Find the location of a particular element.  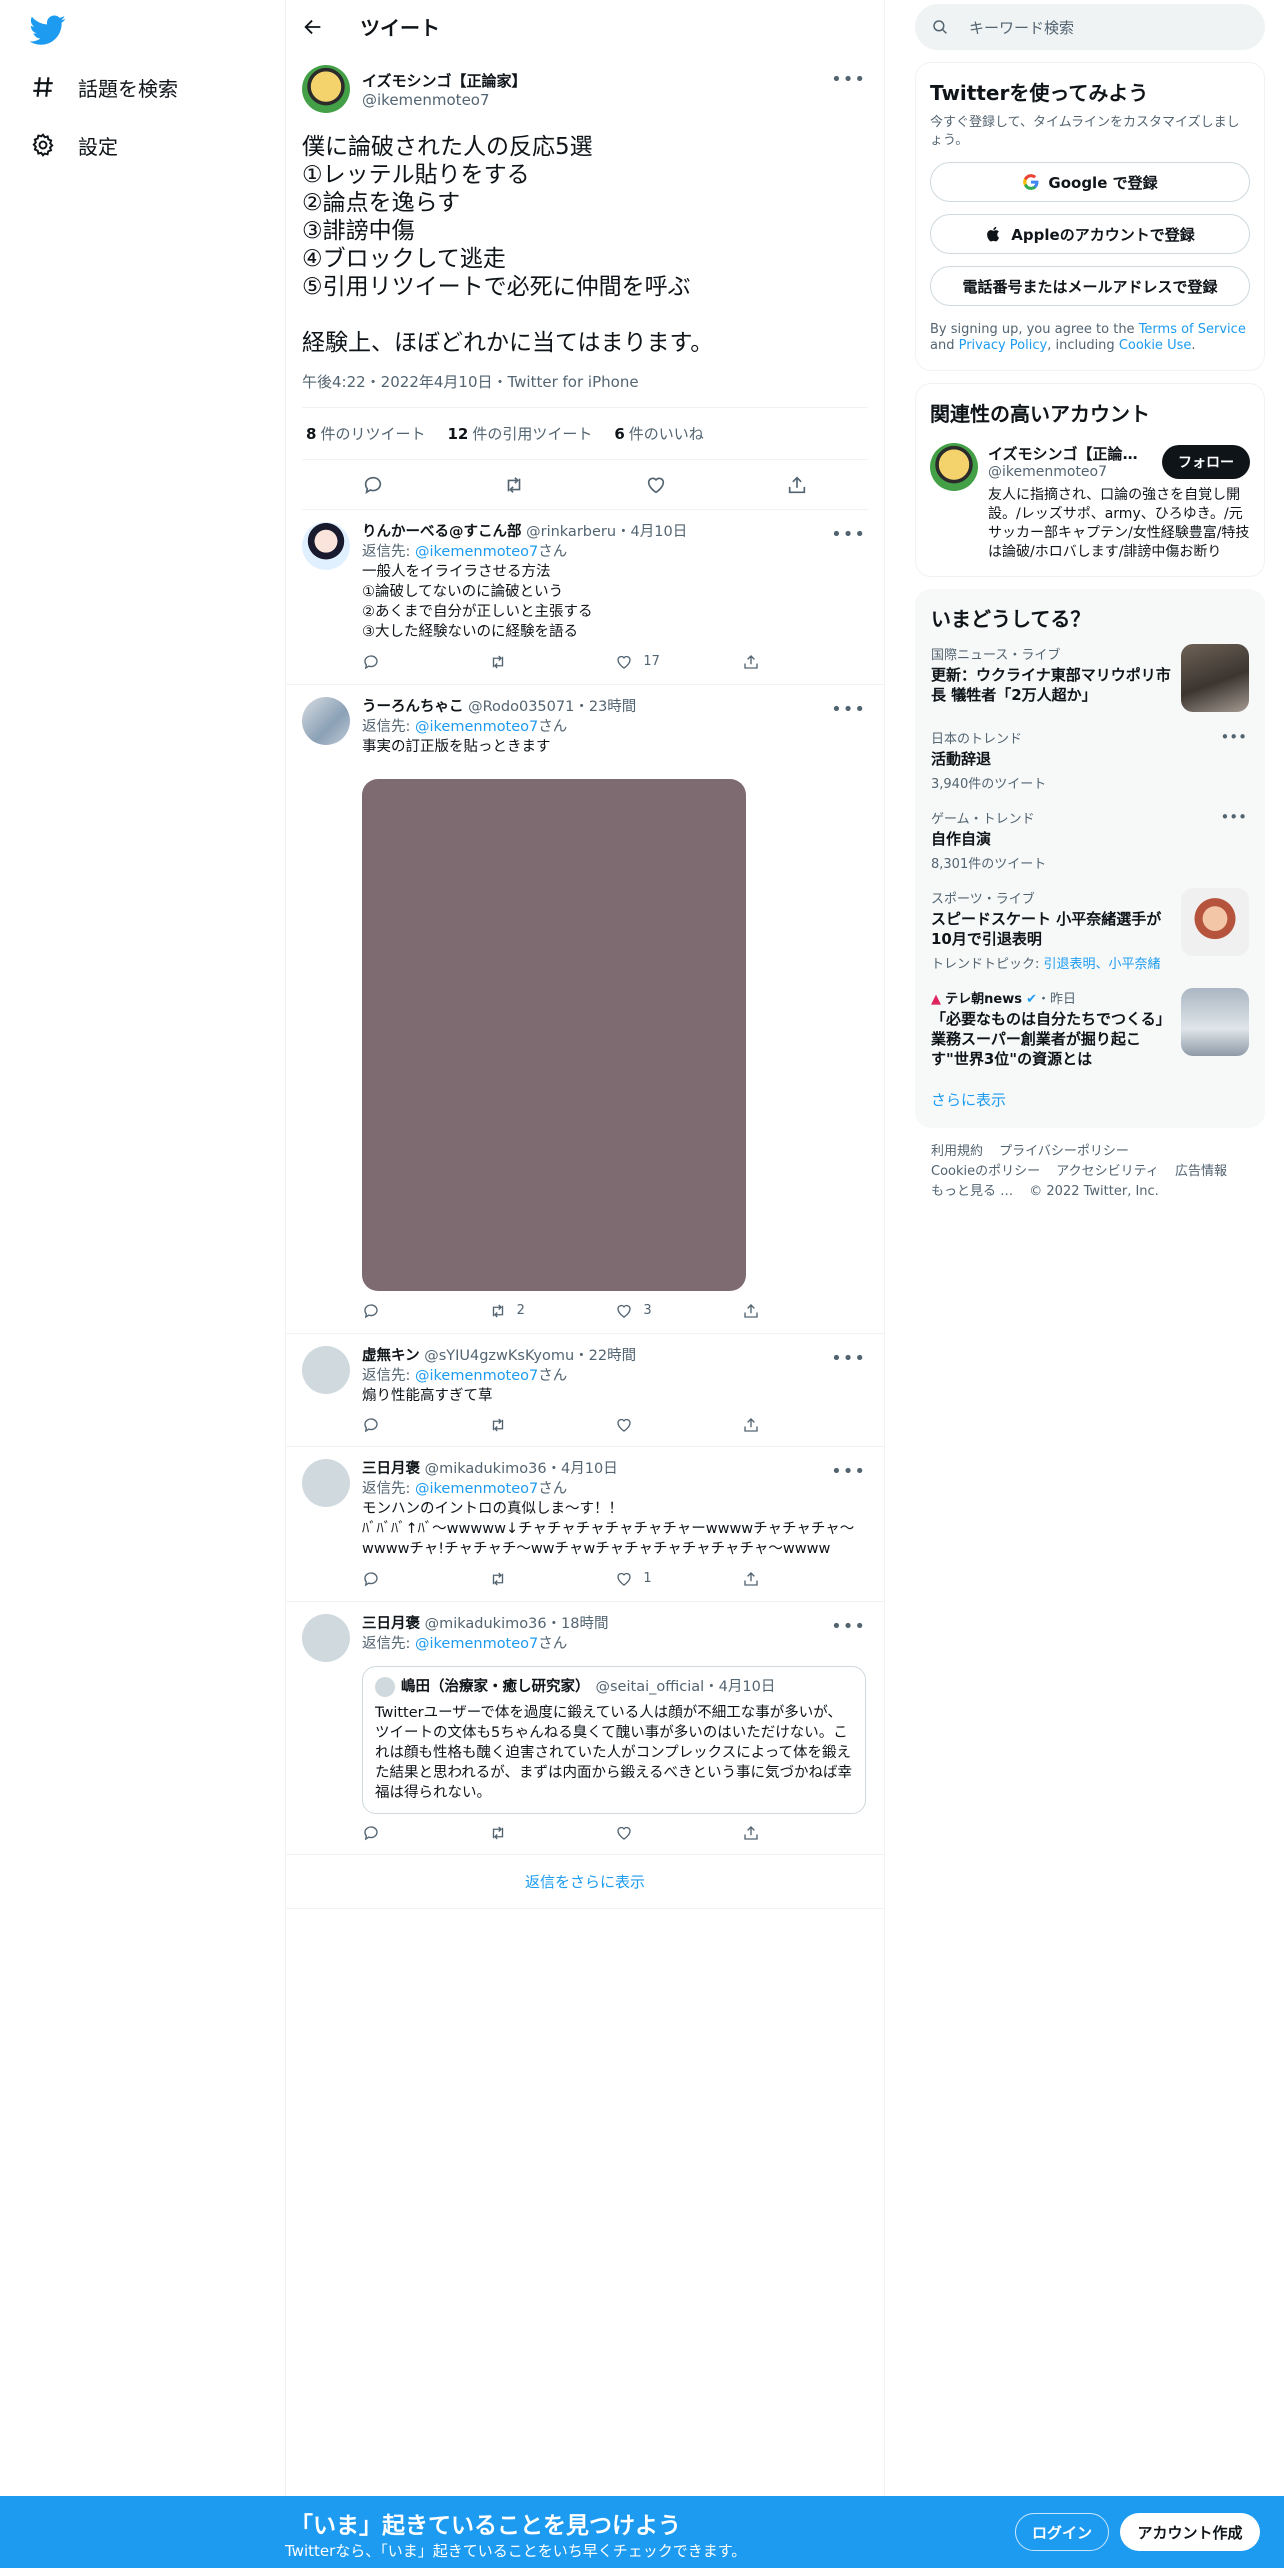

nav-settings: 設定 is located at coordinates (74, 145).